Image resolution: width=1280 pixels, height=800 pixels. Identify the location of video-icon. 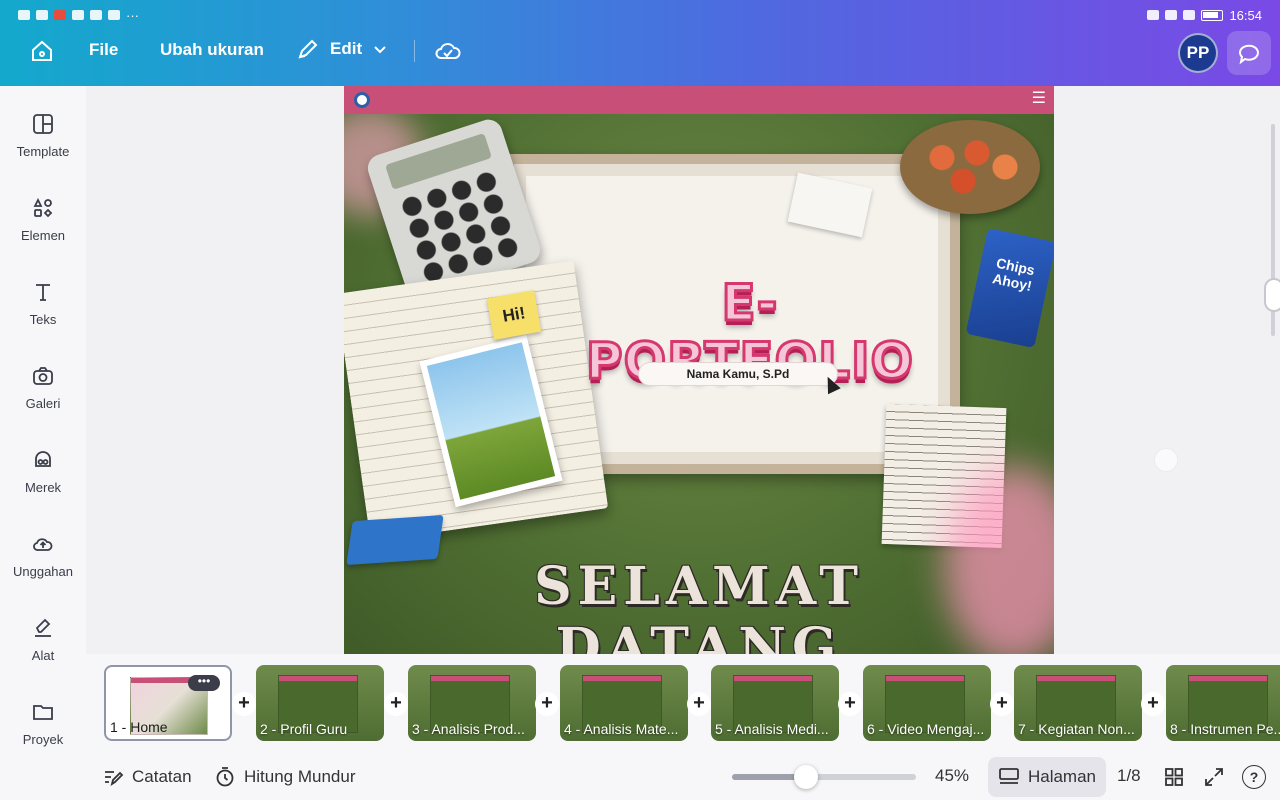
(42, 15).